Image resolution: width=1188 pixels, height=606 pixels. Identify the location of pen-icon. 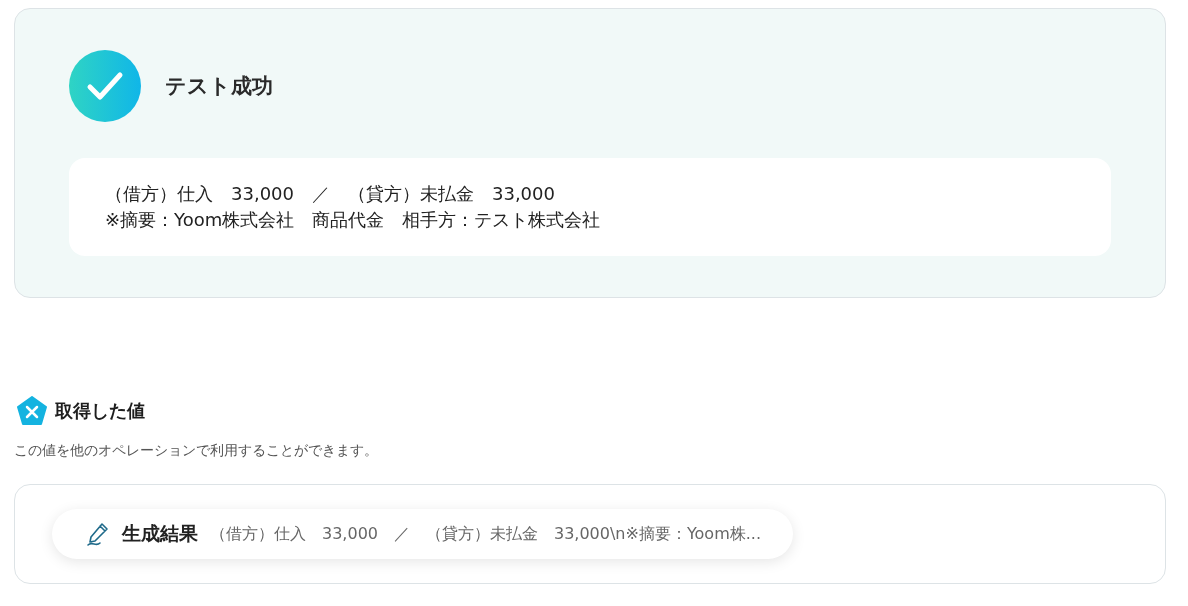
(97, 534).